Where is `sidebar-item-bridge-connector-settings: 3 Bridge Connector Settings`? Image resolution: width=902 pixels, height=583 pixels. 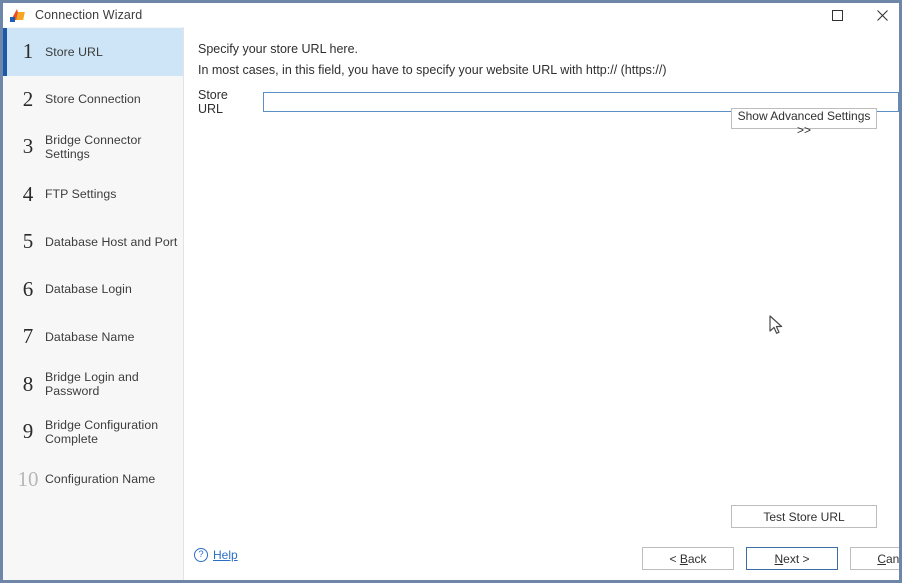 sidebar-item-bridge-connector-settings: 3 Bridge Connector Settings is located at coordinates (93, 147).